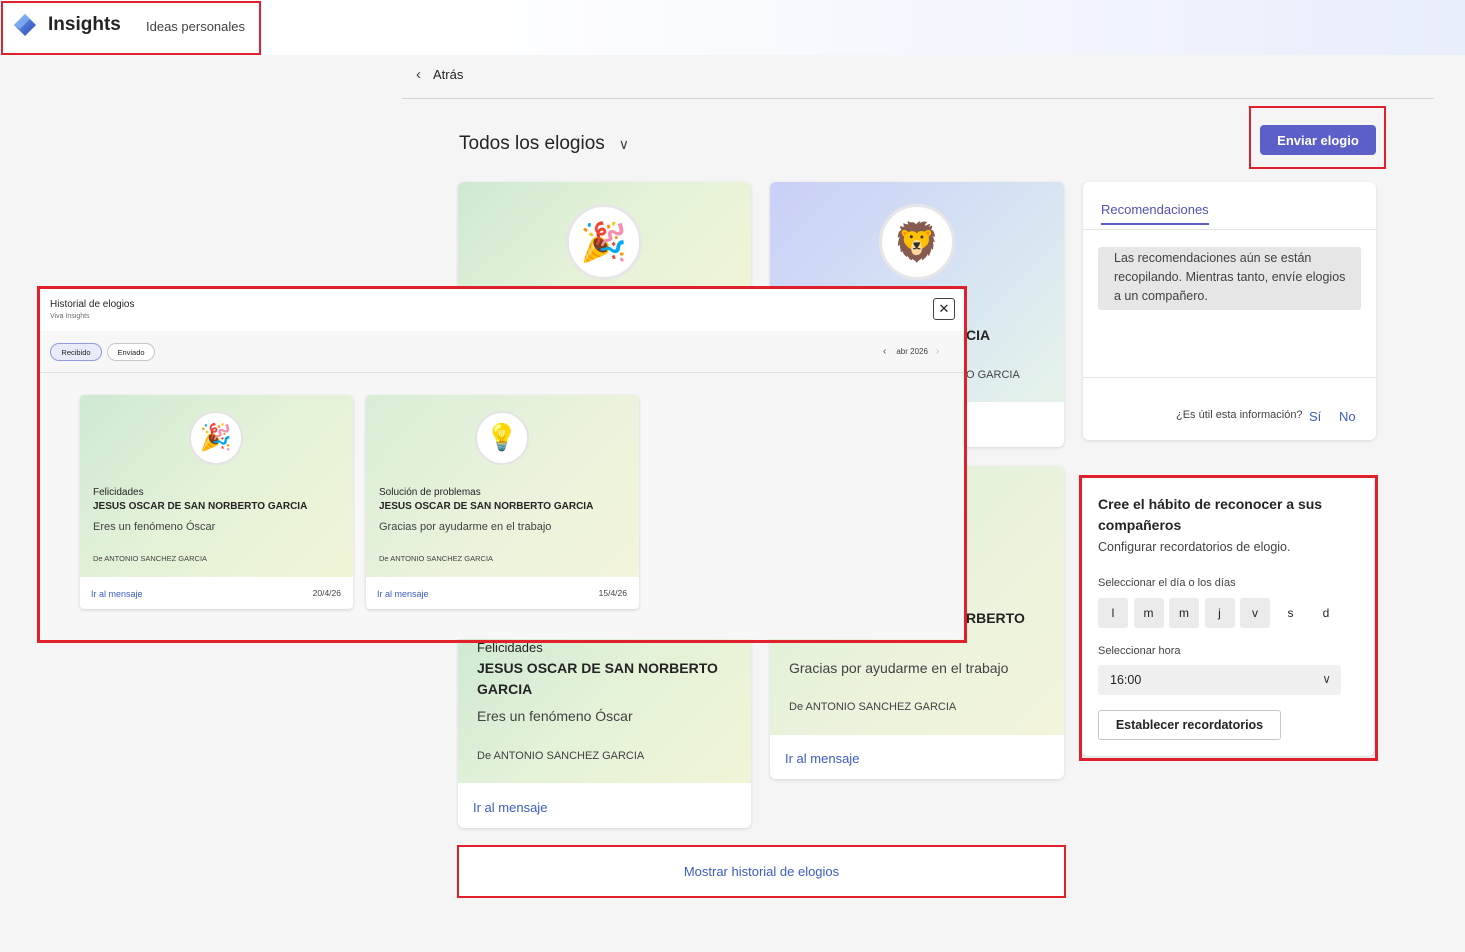  Describe the element at coordinates (1219, 680) in the screenshot. I see `time-select: 16:00 ∨` at that location.